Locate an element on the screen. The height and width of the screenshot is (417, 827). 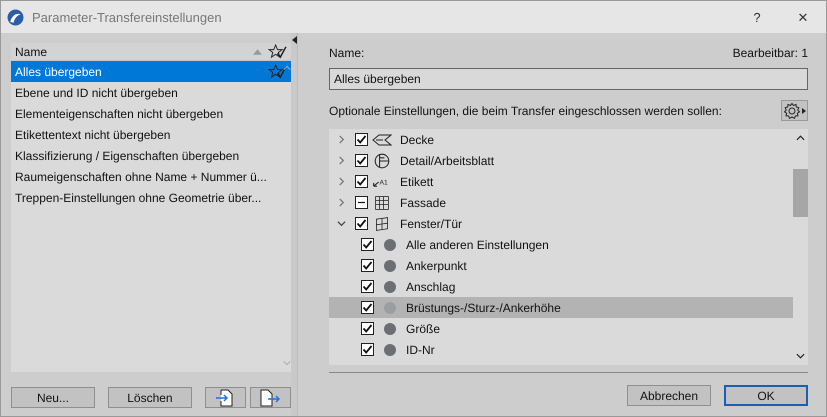
close-button: ✕ is located at coordinates (803, 17).